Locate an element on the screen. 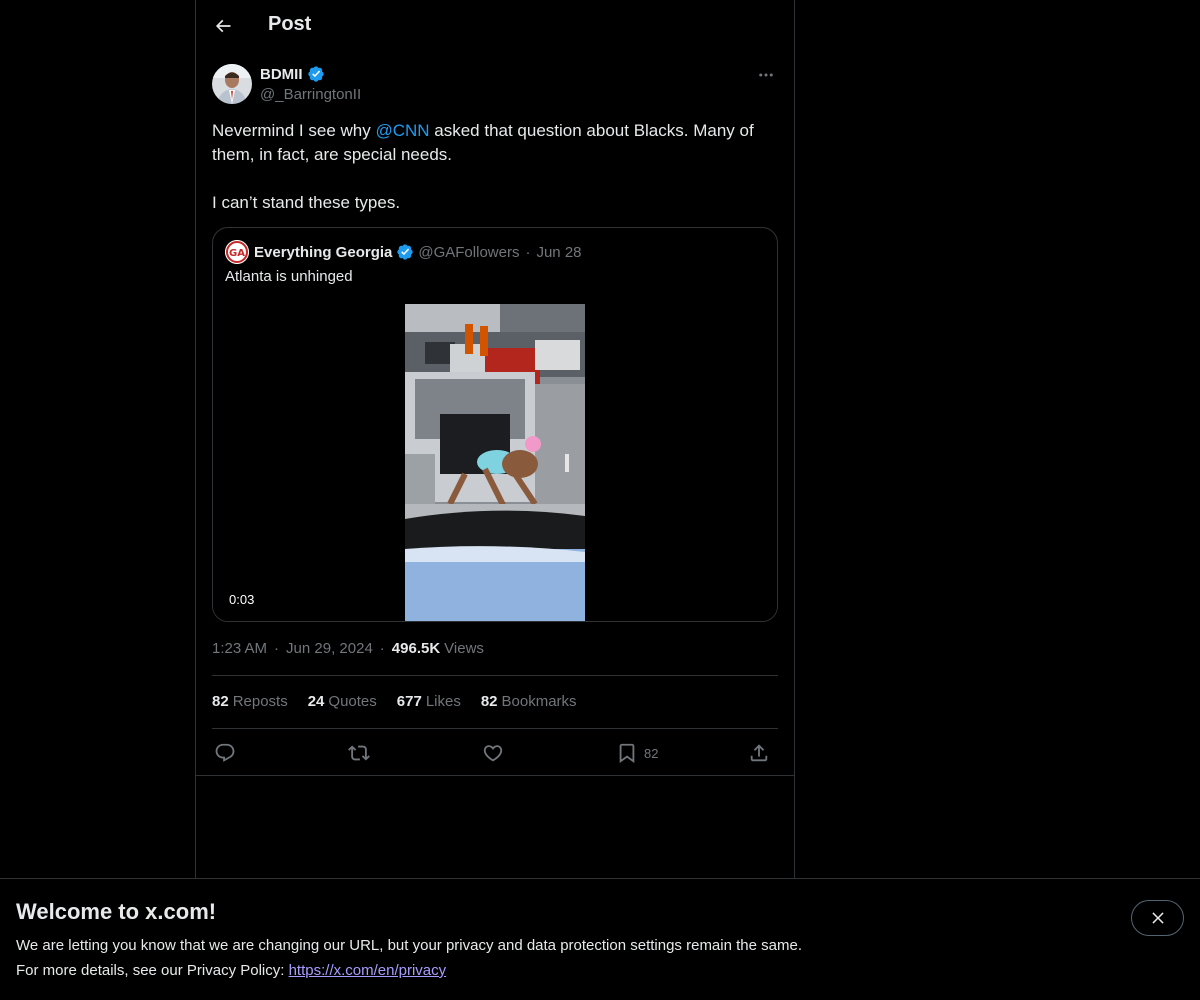  quoted-avatar-logo-text: GA is located at coordinates (237, 253).